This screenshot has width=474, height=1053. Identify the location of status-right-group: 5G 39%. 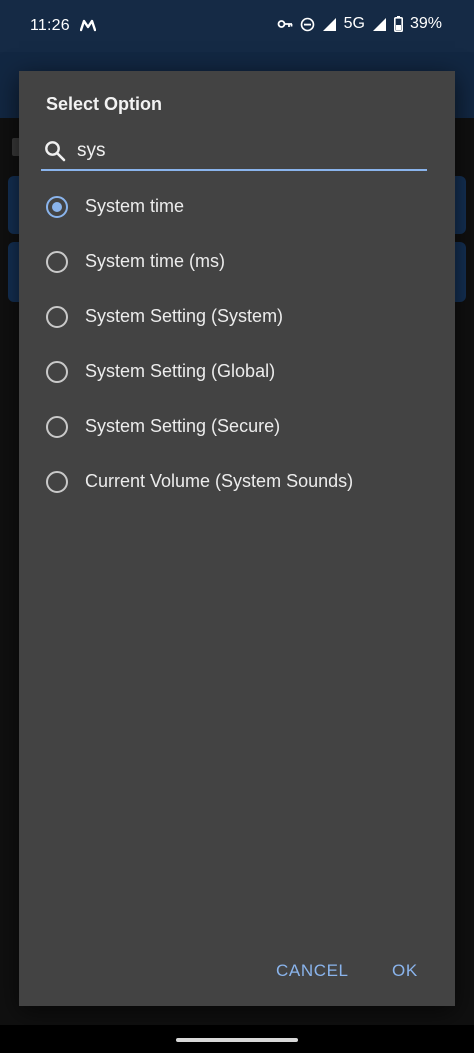
(359, 24).